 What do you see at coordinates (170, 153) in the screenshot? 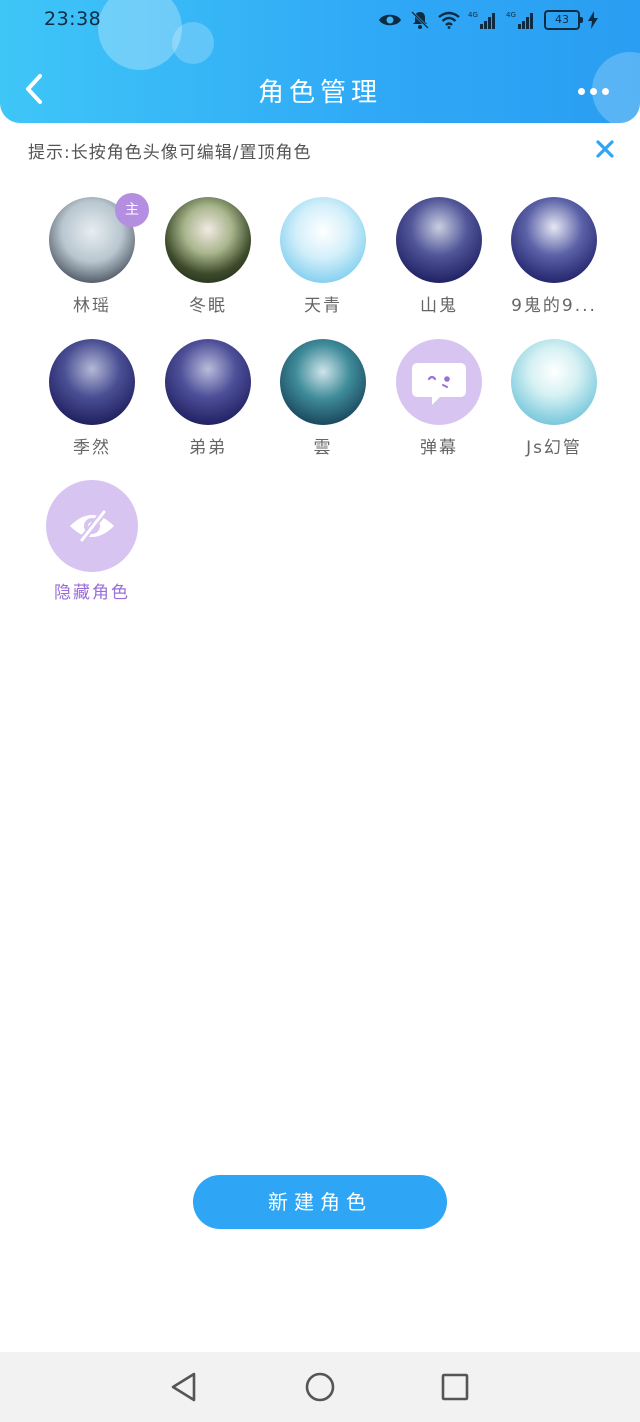
I see `tip-text: 提示:长按角色头像可编辑/置顶角色` at bounding box center [170, 153].